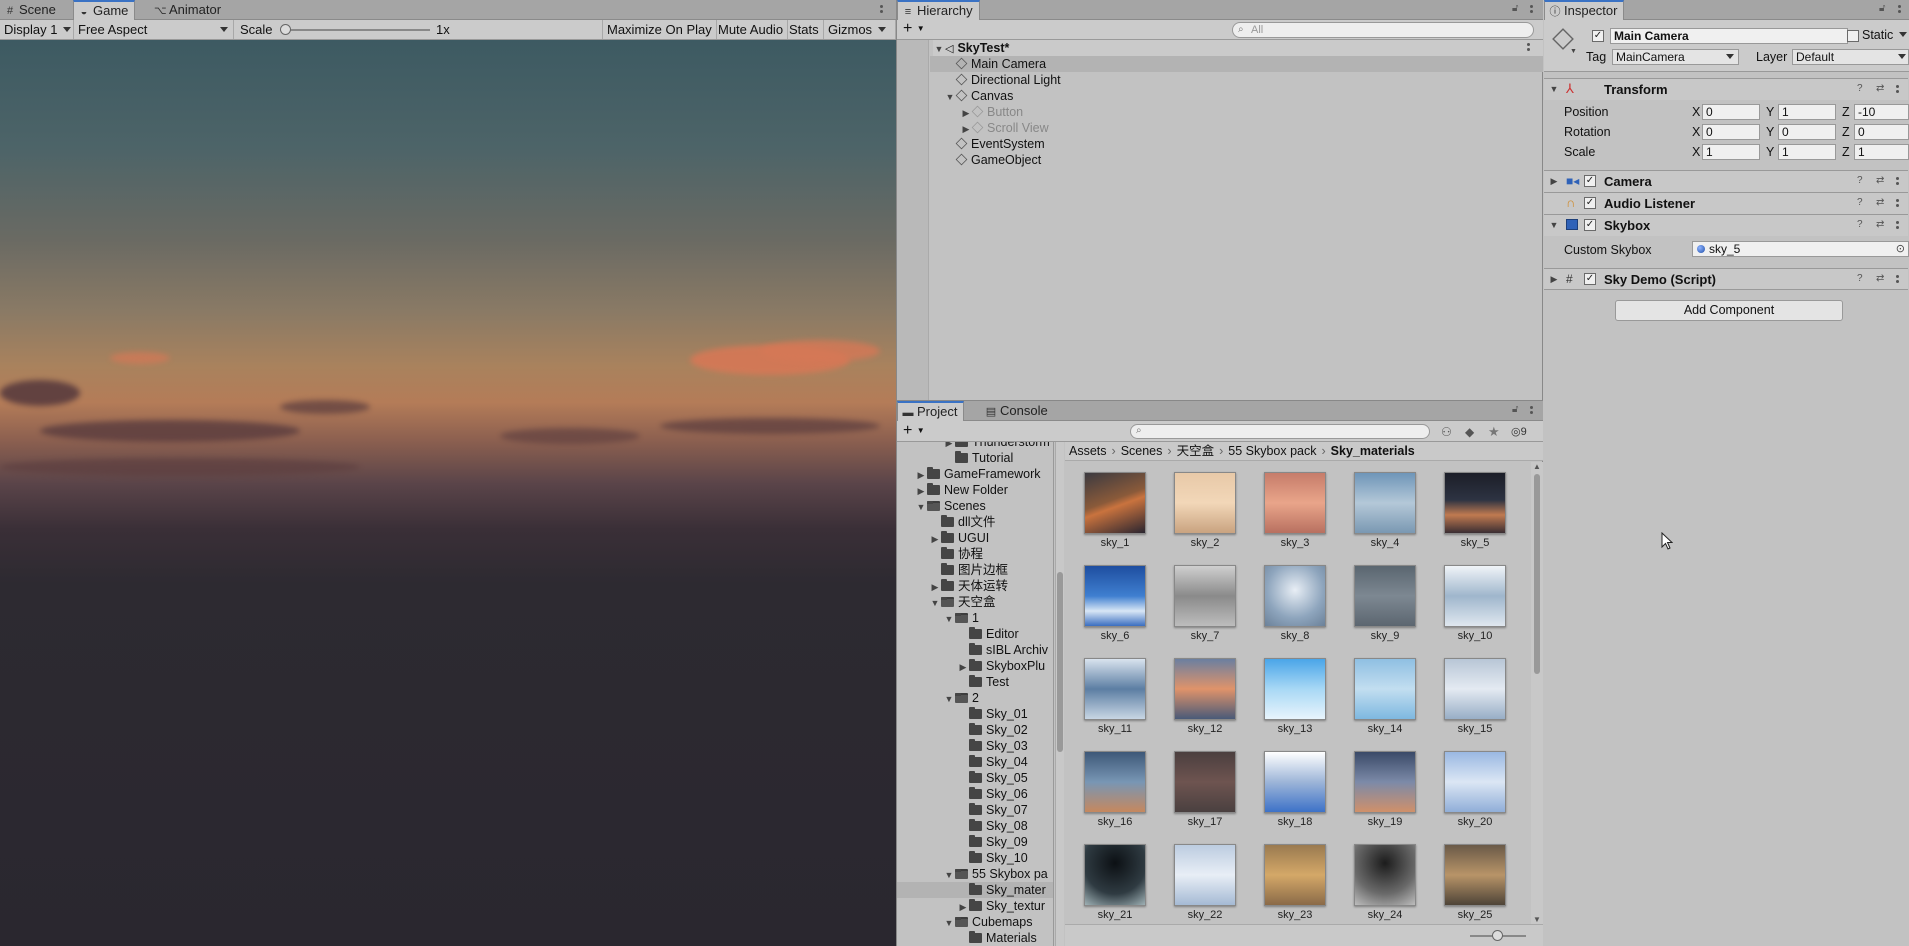 The height and width of the screenshot is (946, 1909). Describe the element at coordinates (975, 746) in the screenshot. I see `folder-tree-item: Sky_03` at that location.